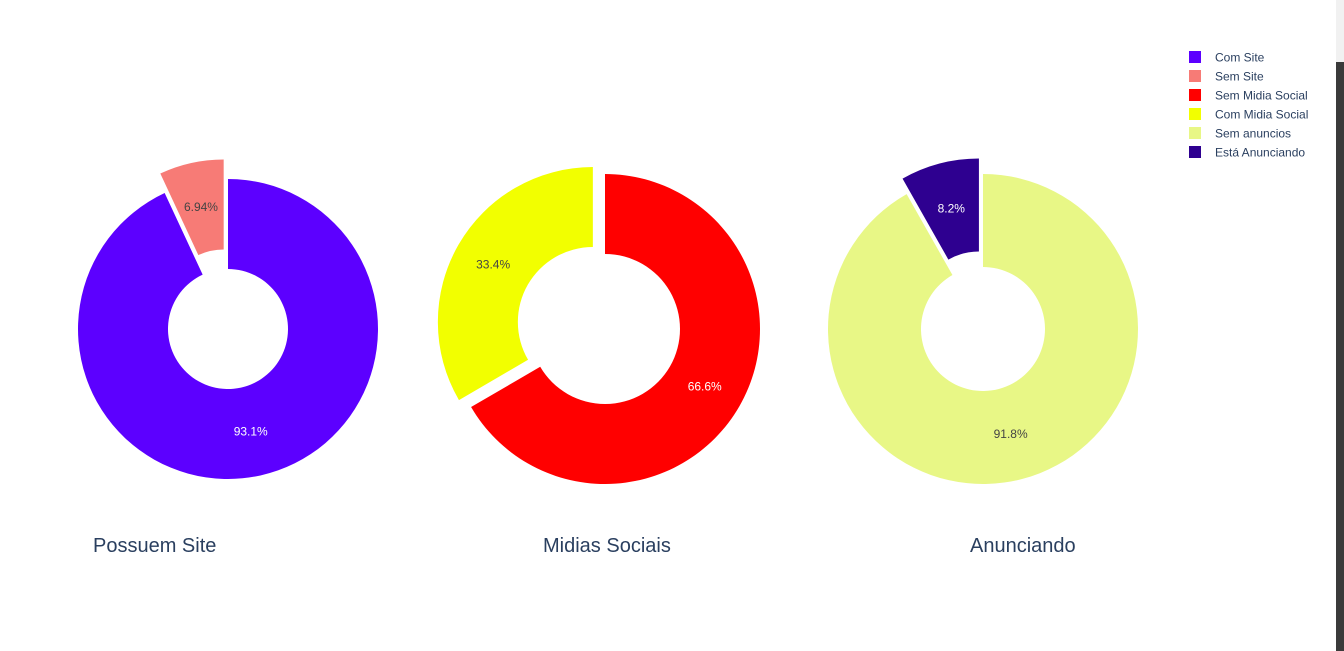 The width and height of the screenshot is (1344, 651). Describe the element at coordinates (1023, 546) in the screenshot. I see `chart-title-3: Anunciando` at that location.